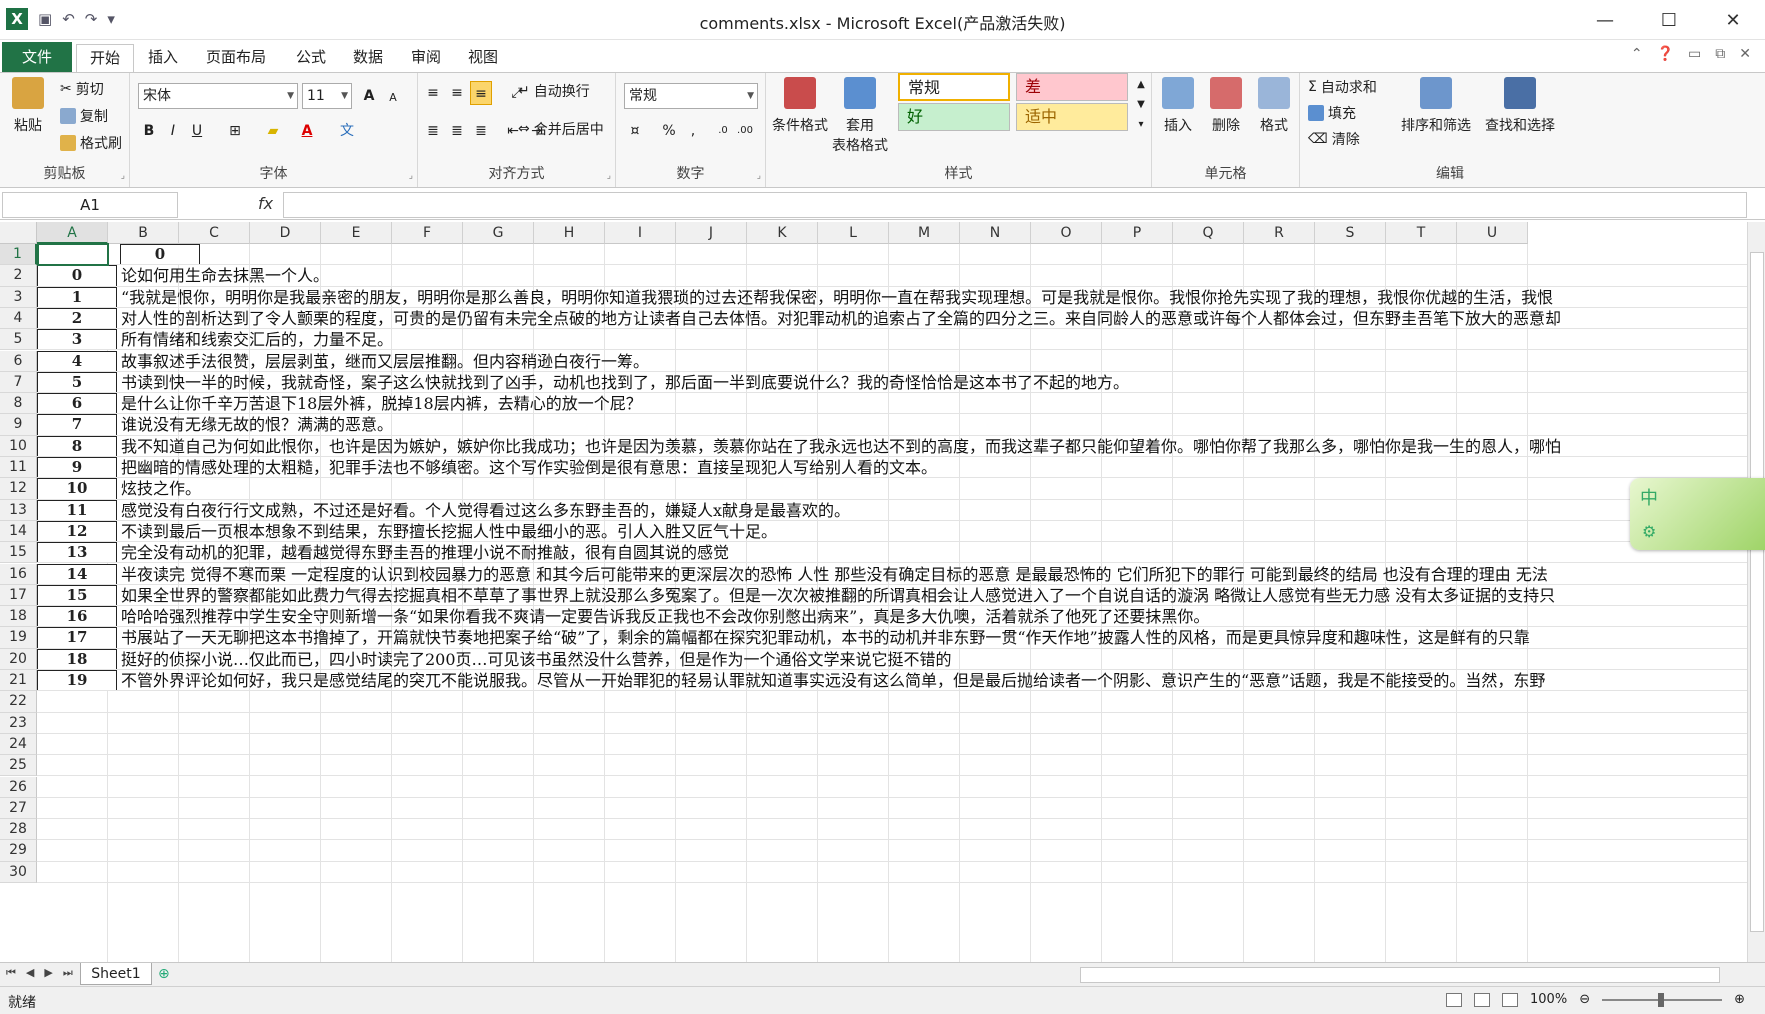  Describe the element at coordinates (311, 58) in the screenshot. I see `tab-formulas: 公式` at that location.